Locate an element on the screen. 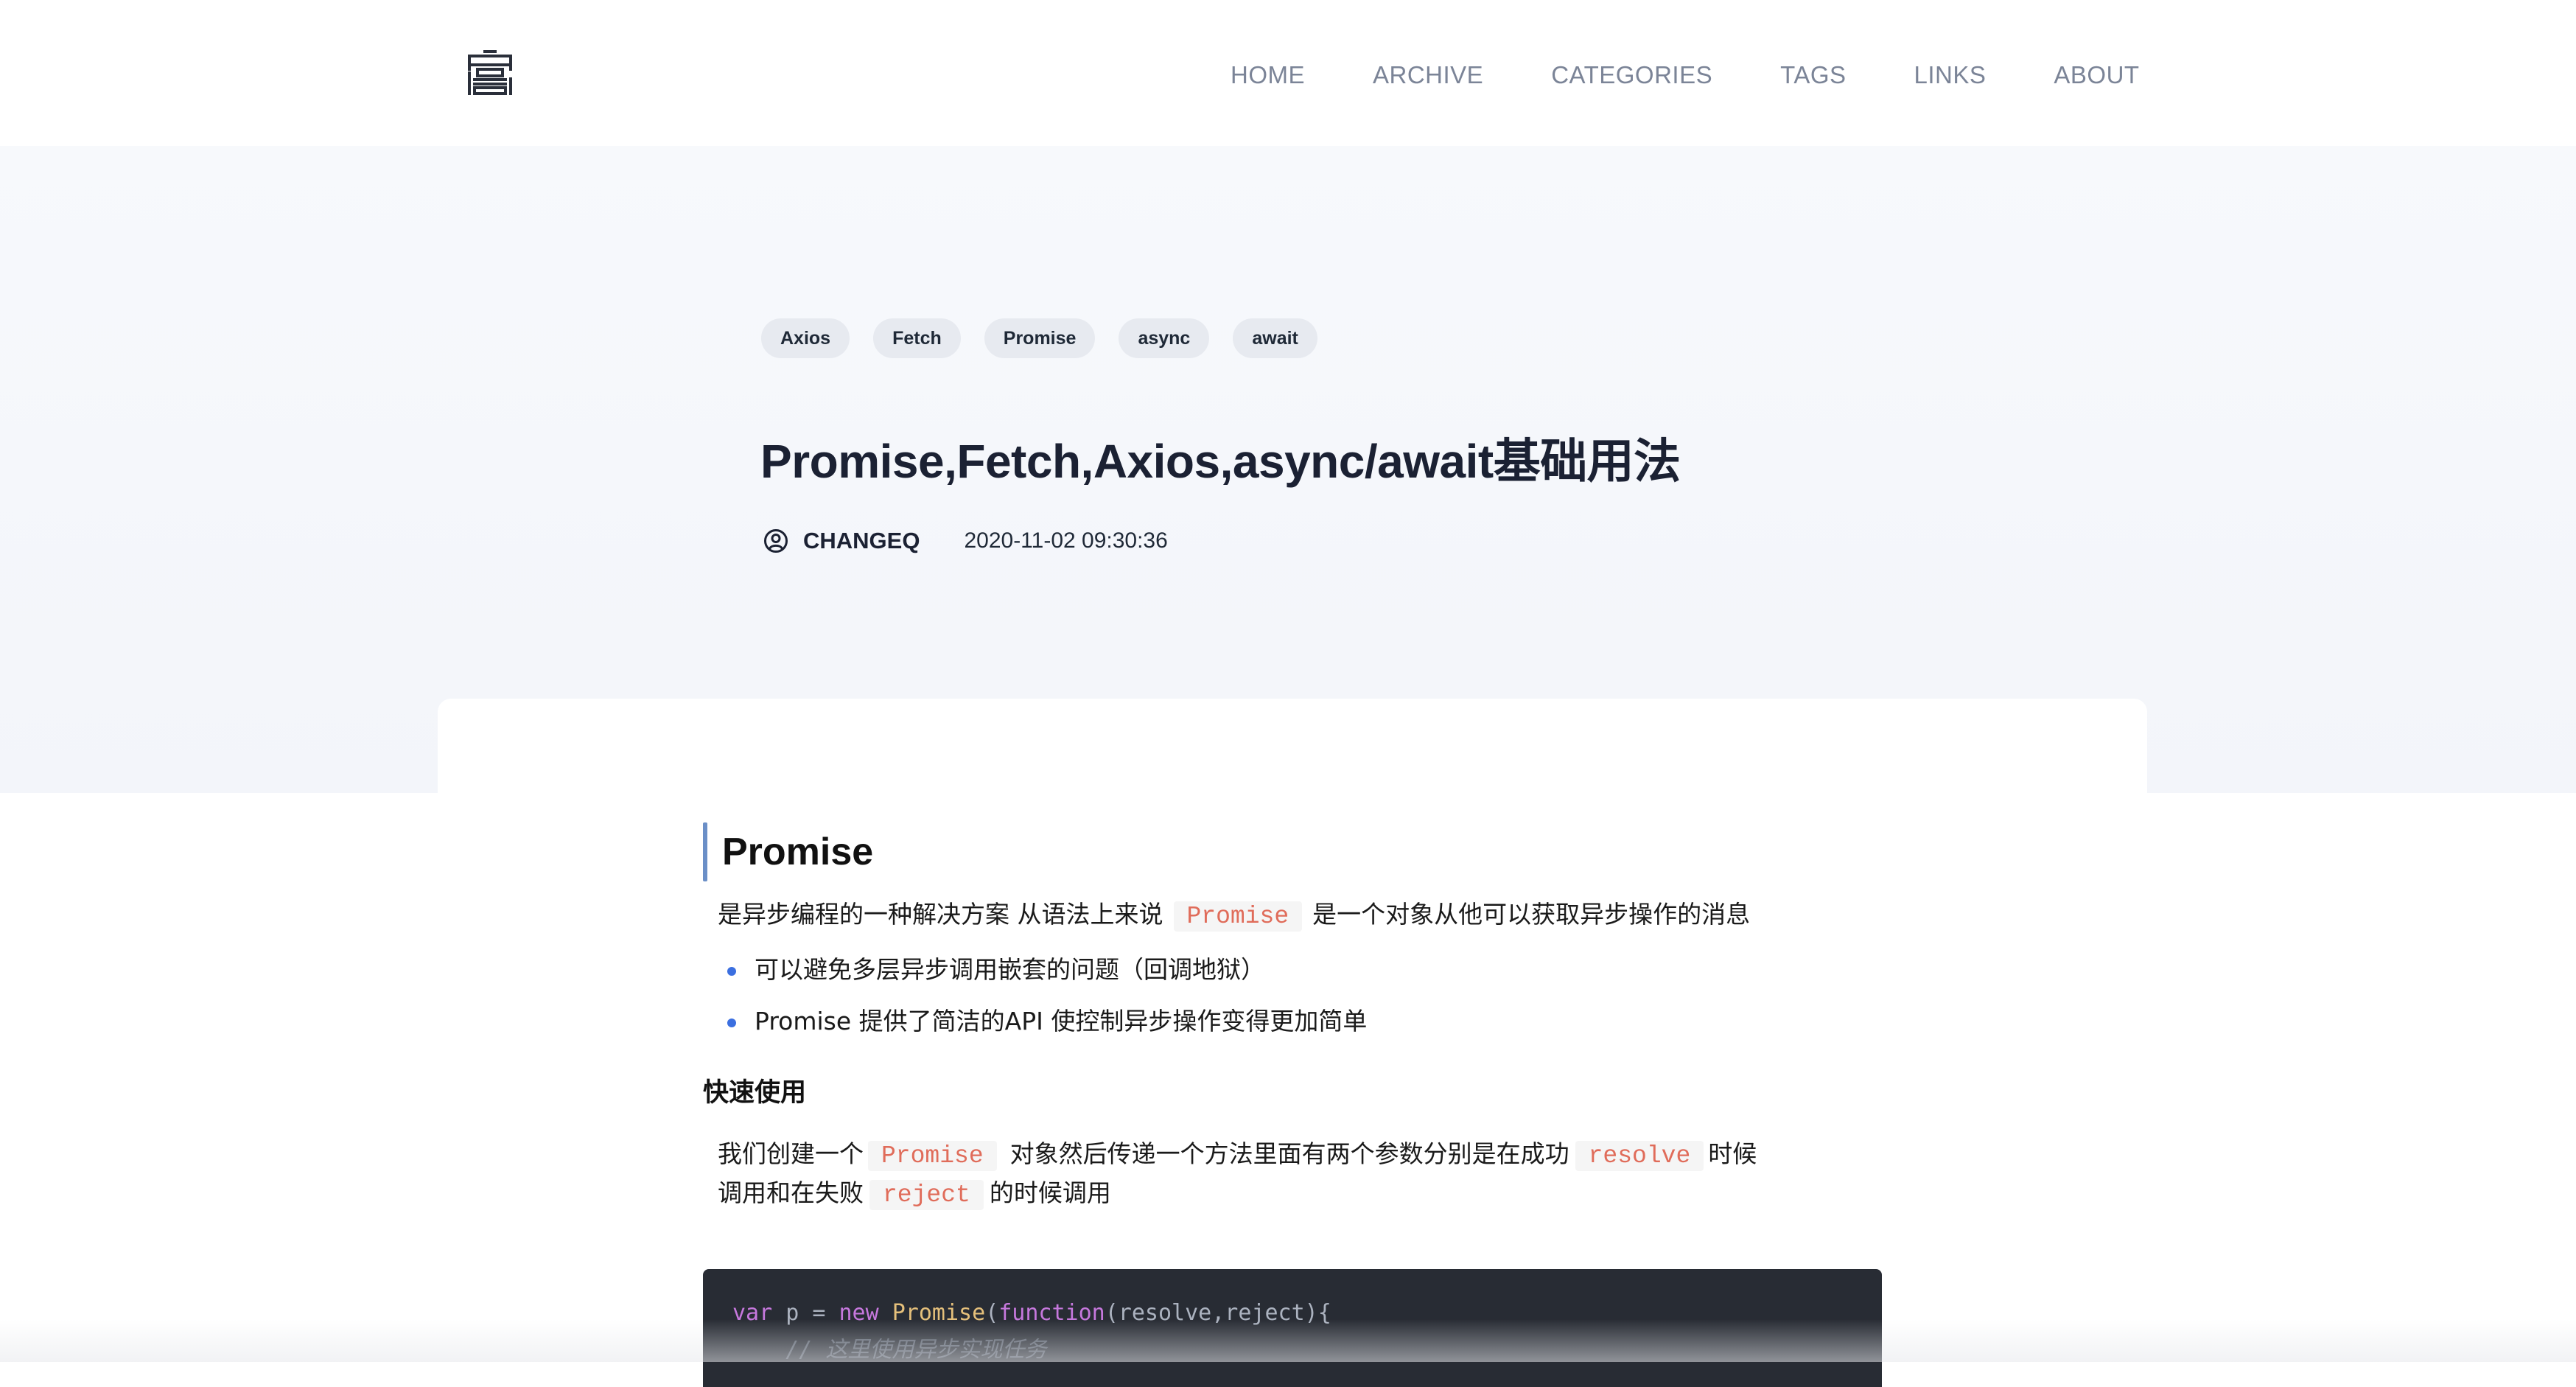  site-logo-icon is located at coordinates (490, 73).